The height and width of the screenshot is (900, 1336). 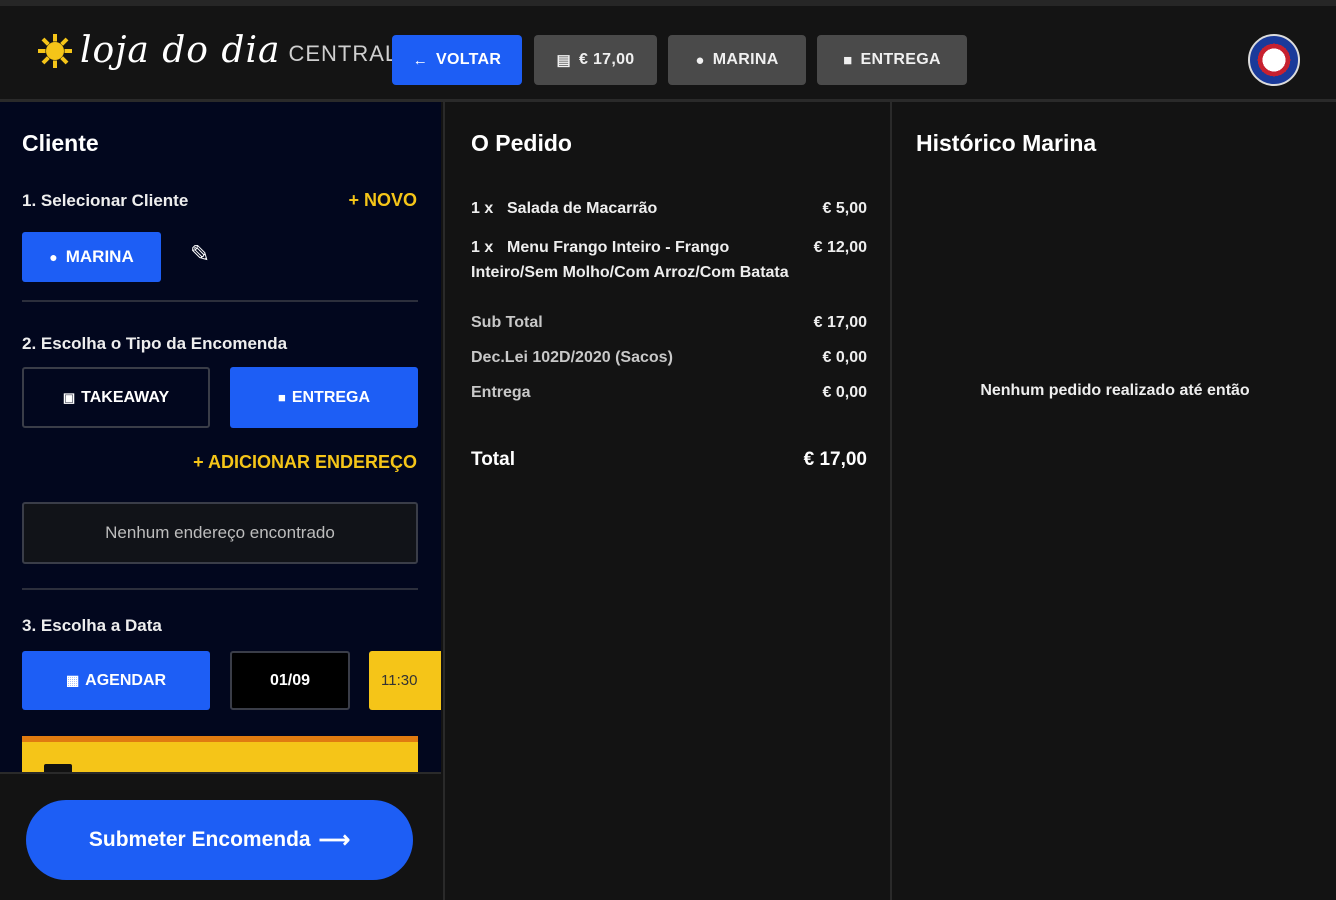 I want to click on order-item: 1 x Salada de Macarrão € 5,00, so click(x=669, y=208).